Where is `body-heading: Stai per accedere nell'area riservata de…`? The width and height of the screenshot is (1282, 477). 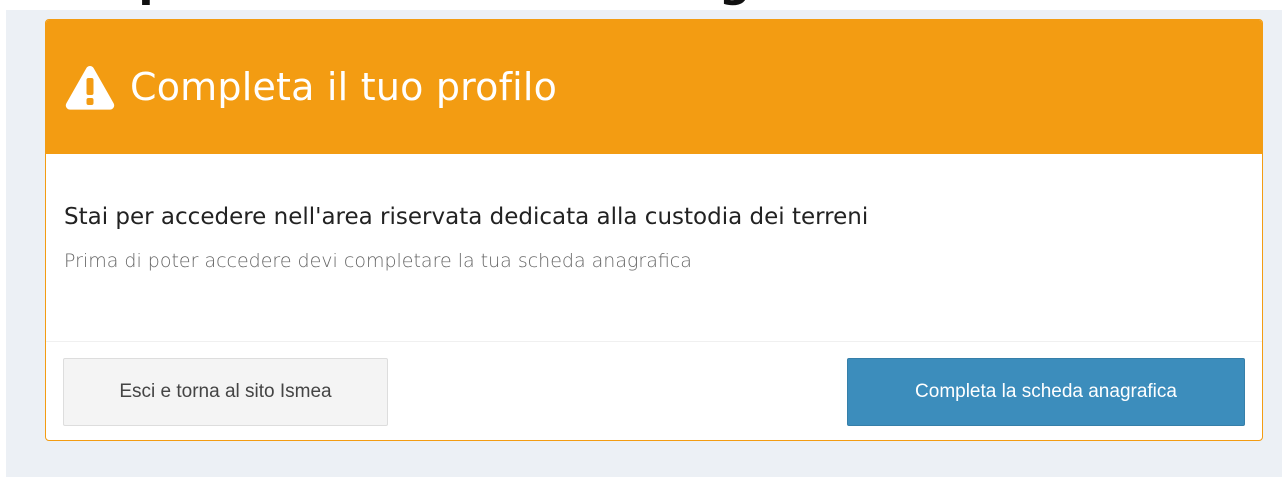
body-heading: Stai per accedere nell'area riservata de… is located at coordinates (466, 217).